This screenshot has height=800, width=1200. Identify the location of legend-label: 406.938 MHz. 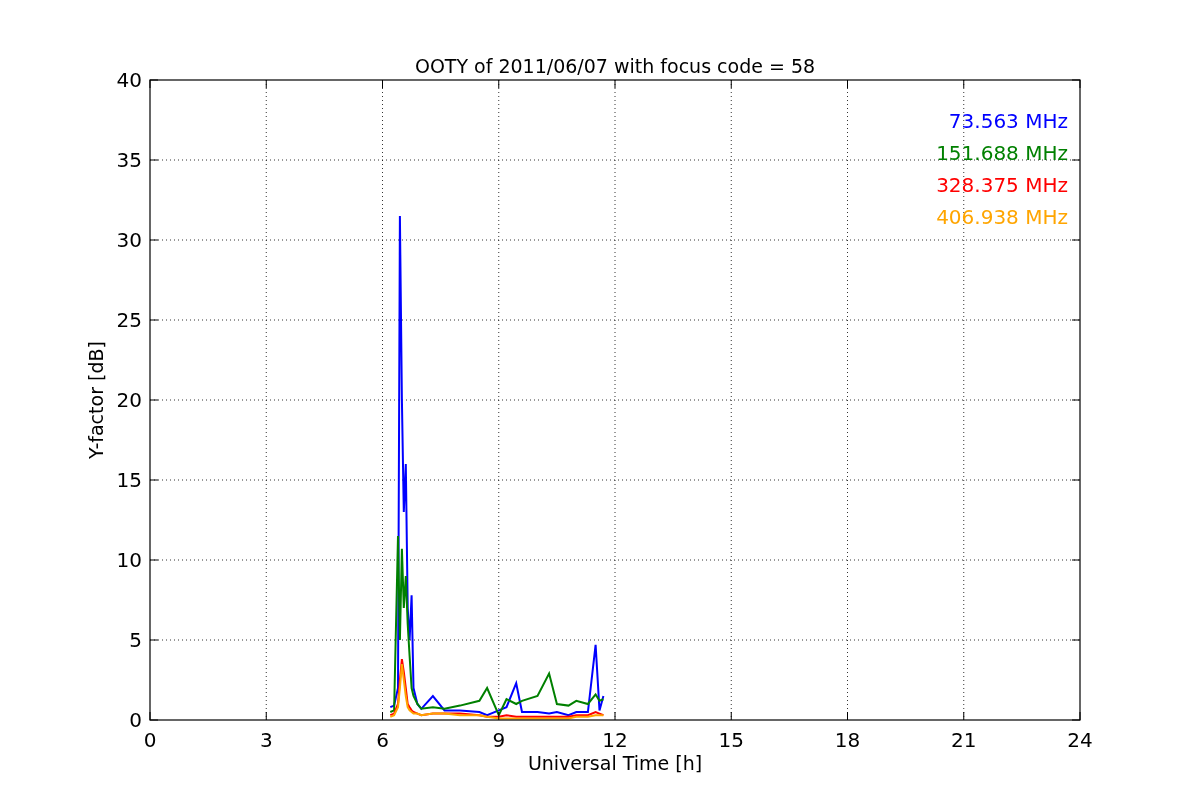
(1002, 217).